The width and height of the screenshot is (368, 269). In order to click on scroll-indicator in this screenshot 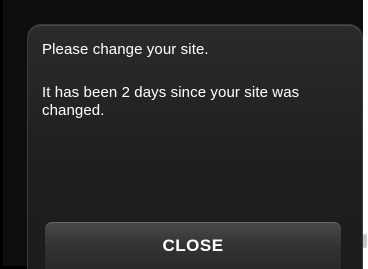, I will do `click(365, 241)`.